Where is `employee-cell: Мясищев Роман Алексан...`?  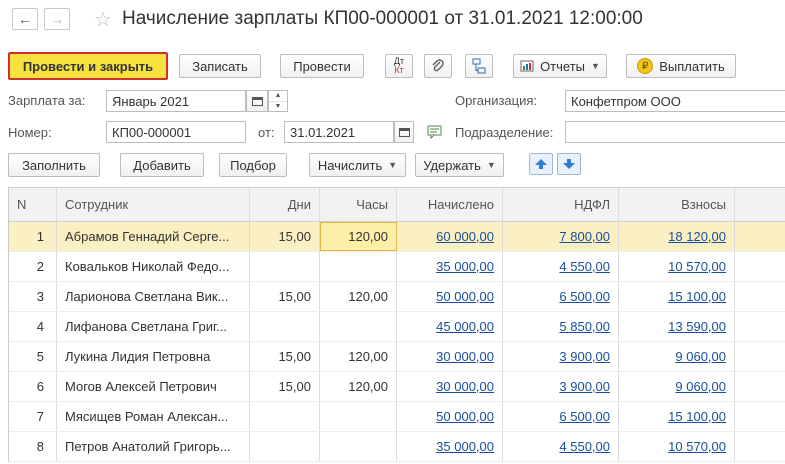
employee-cell: Мясищев Роман Алексан... is located at coordinates (153, 416).